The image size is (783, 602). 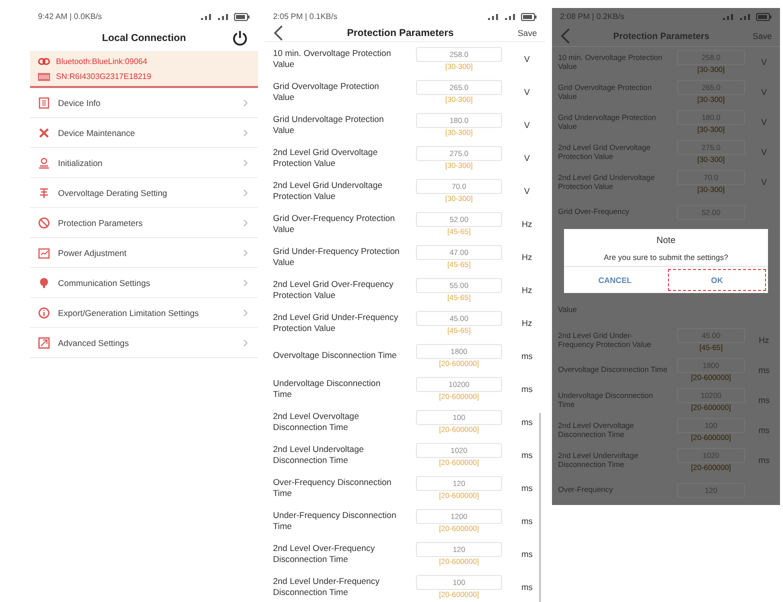 I want to click on parameter-label: Overvoltage Disconnection Time, so click(x=335, y=355).